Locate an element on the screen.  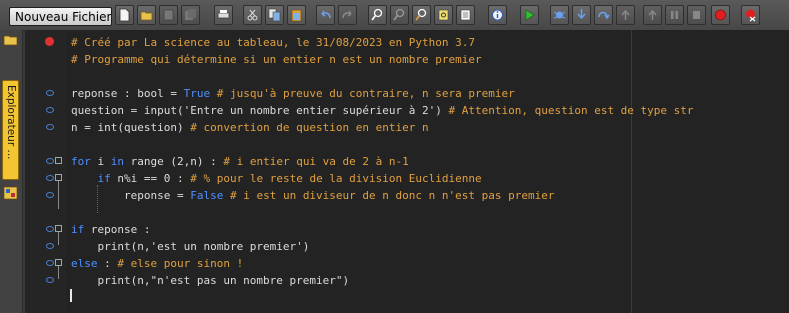
copy-icon is located at coordinates (274, 15).